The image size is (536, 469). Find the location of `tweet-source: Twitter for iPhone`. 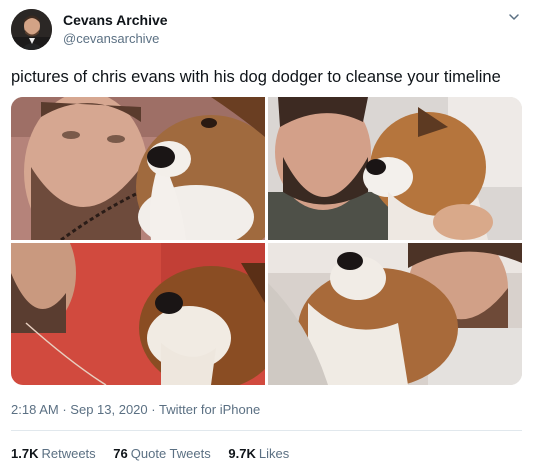

tweet-source: Twitter for iPhone is located at coordinates (209, 409).